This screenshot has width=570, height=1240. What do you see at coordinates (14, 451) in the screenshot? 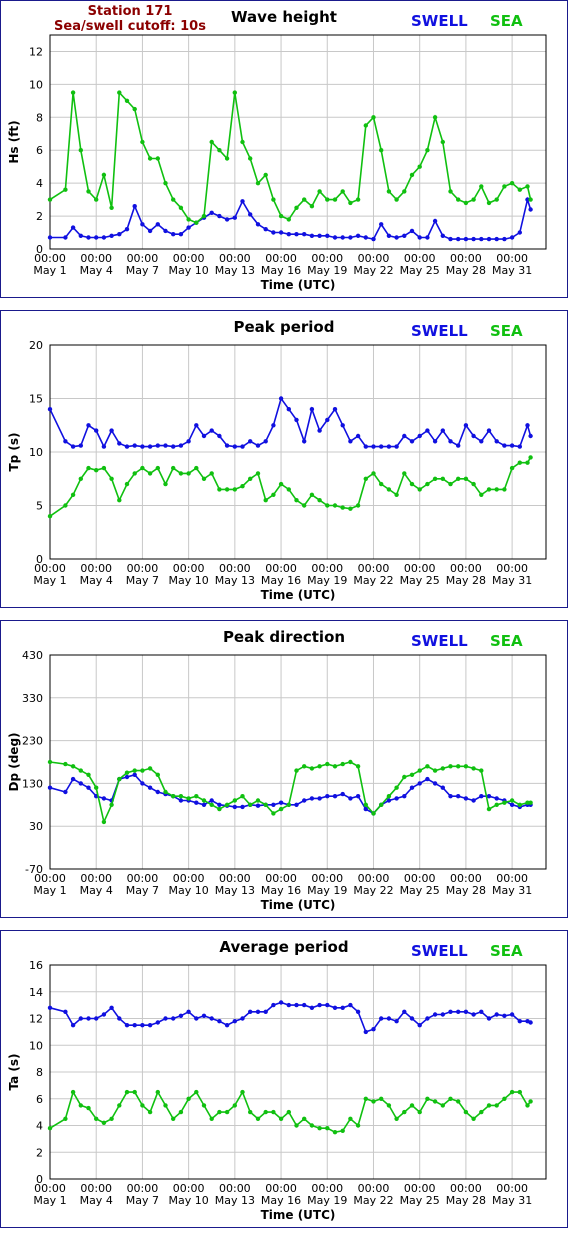
I see `y-axis-label: Tp (s)` at bounding box center [14, 451].